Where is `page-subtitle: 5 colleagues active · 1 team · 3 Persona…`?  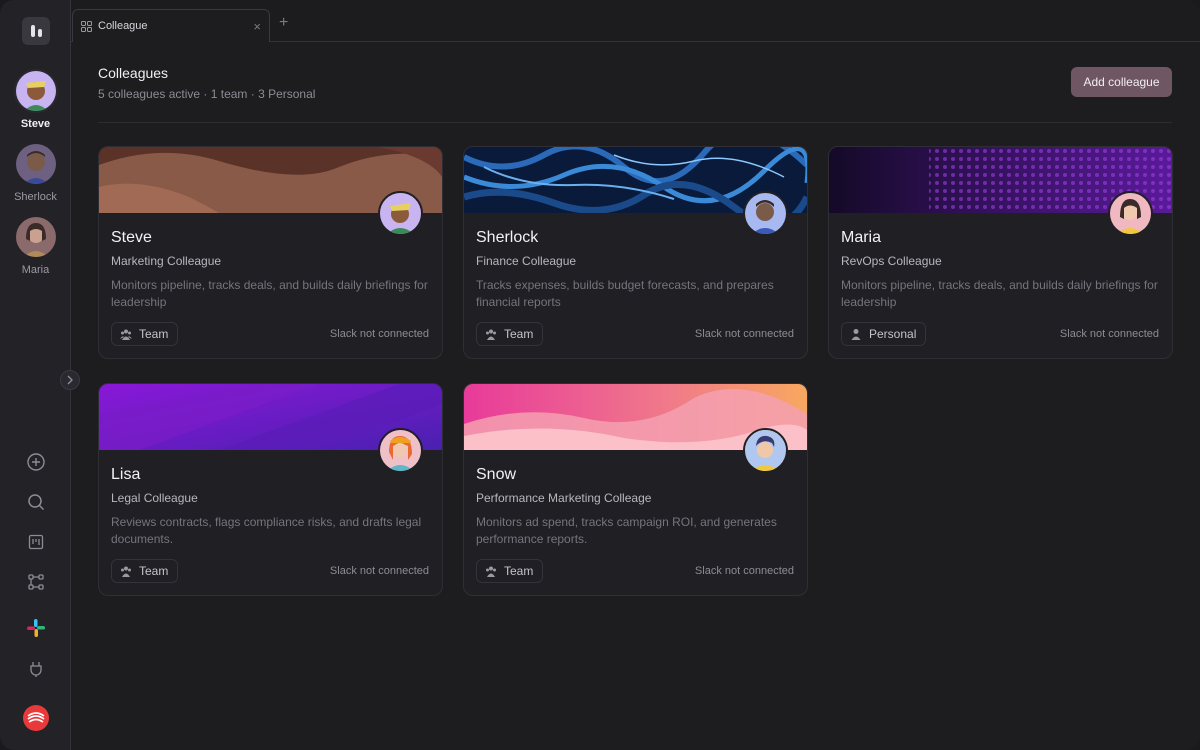 page-subtitle: 5 colleagues active · 1 team · 3 Persona… is located at coordinates (207, 94).